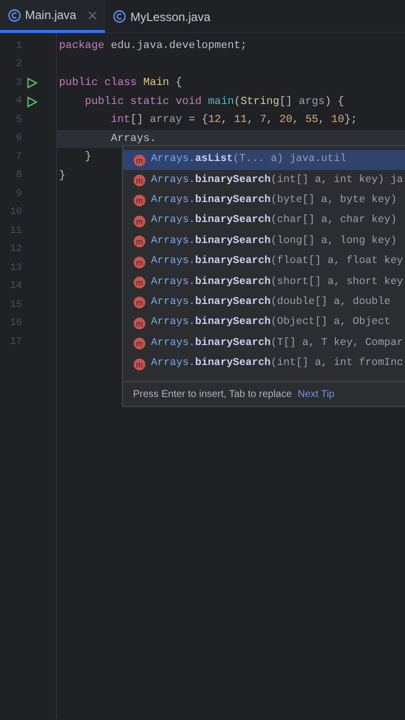 The height and width of the screenshot is (720, 405). Describe the element at coordinates (264, 344) in the screenshot. I see `completion-item: m Arrays.binarySearch(T[] a, T key, Compar` at that location.